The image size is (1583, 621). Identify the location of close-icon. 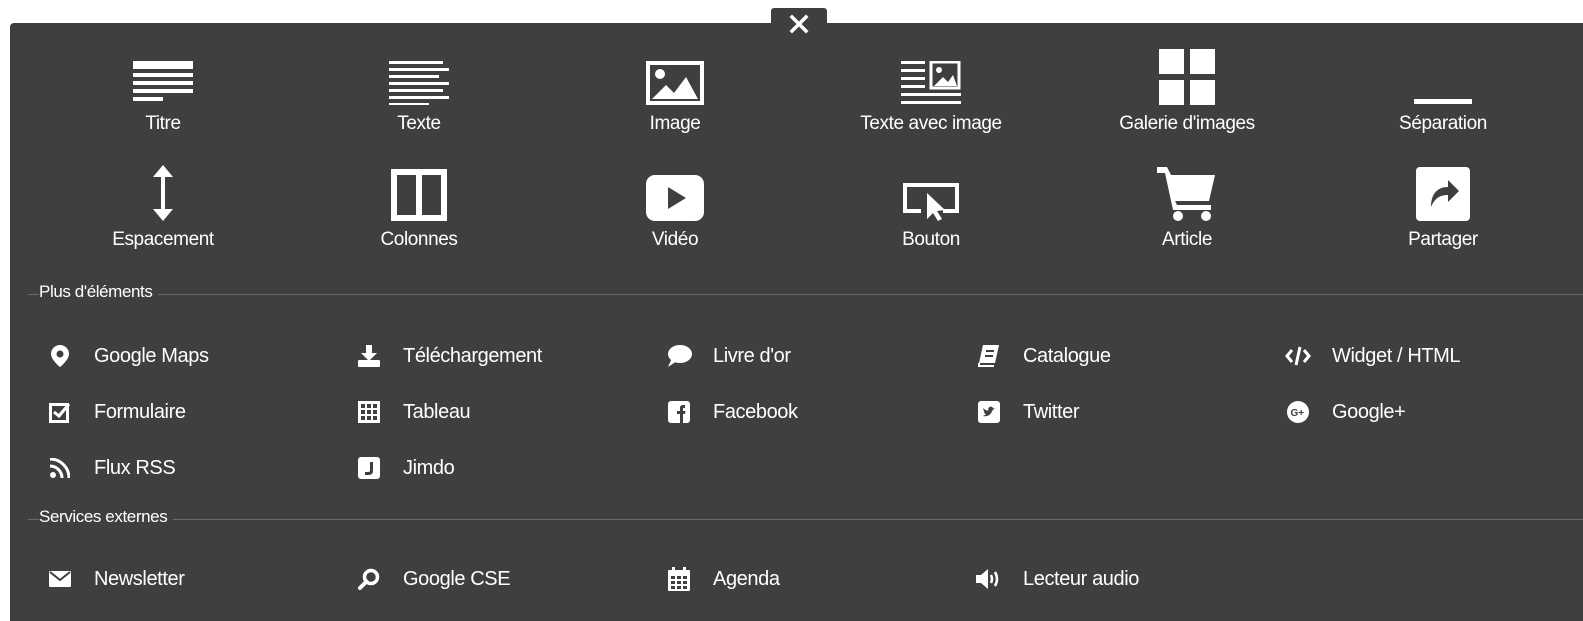
(799, 24).